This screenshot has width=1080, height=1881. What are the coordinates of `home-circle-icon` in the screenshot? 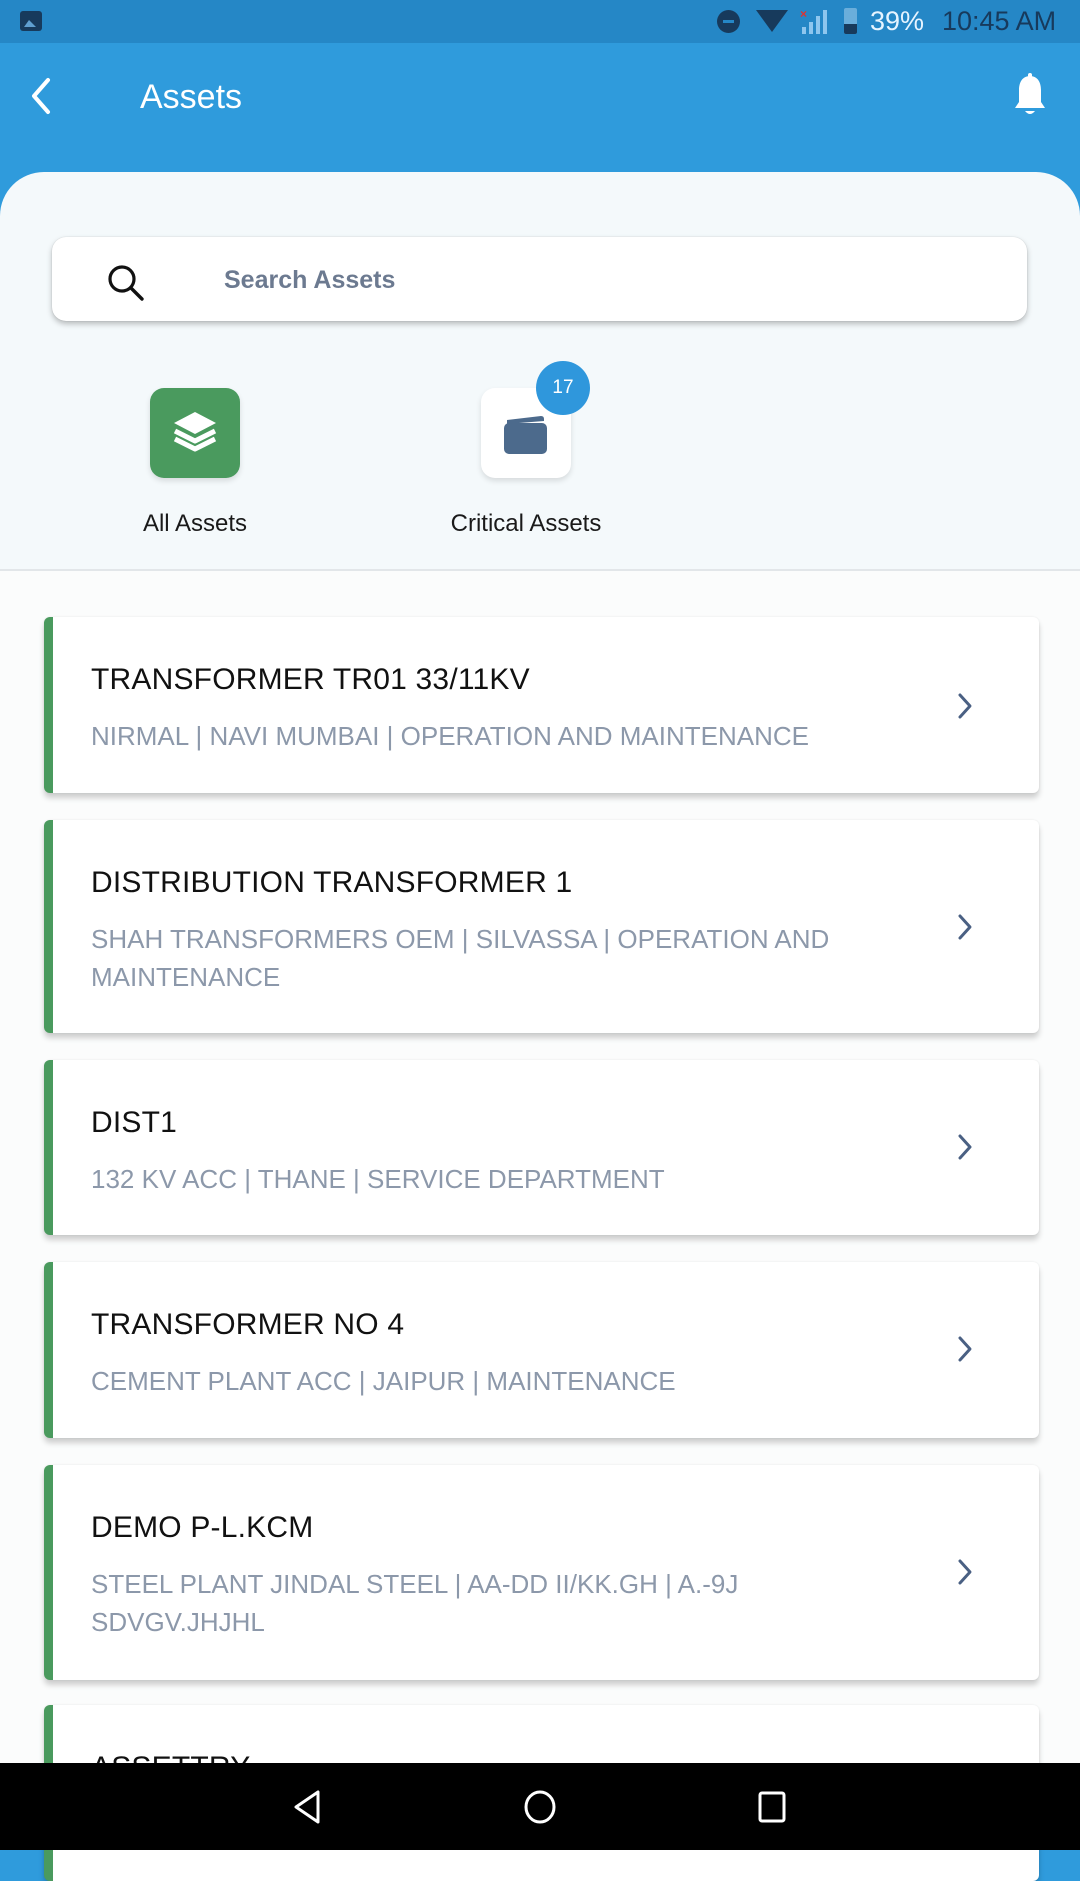 It's located at (540, 1807).